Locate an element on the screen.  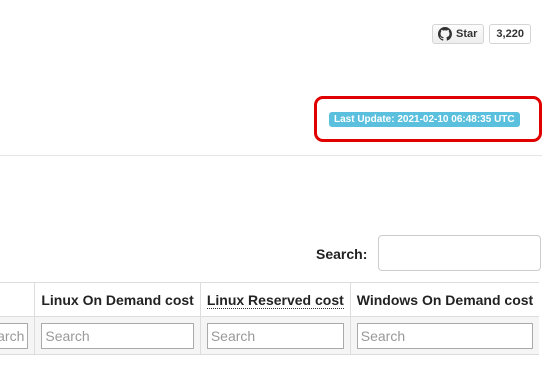
filter-input-linux-reserved-cost: Search is located at coordinates (275, 335).